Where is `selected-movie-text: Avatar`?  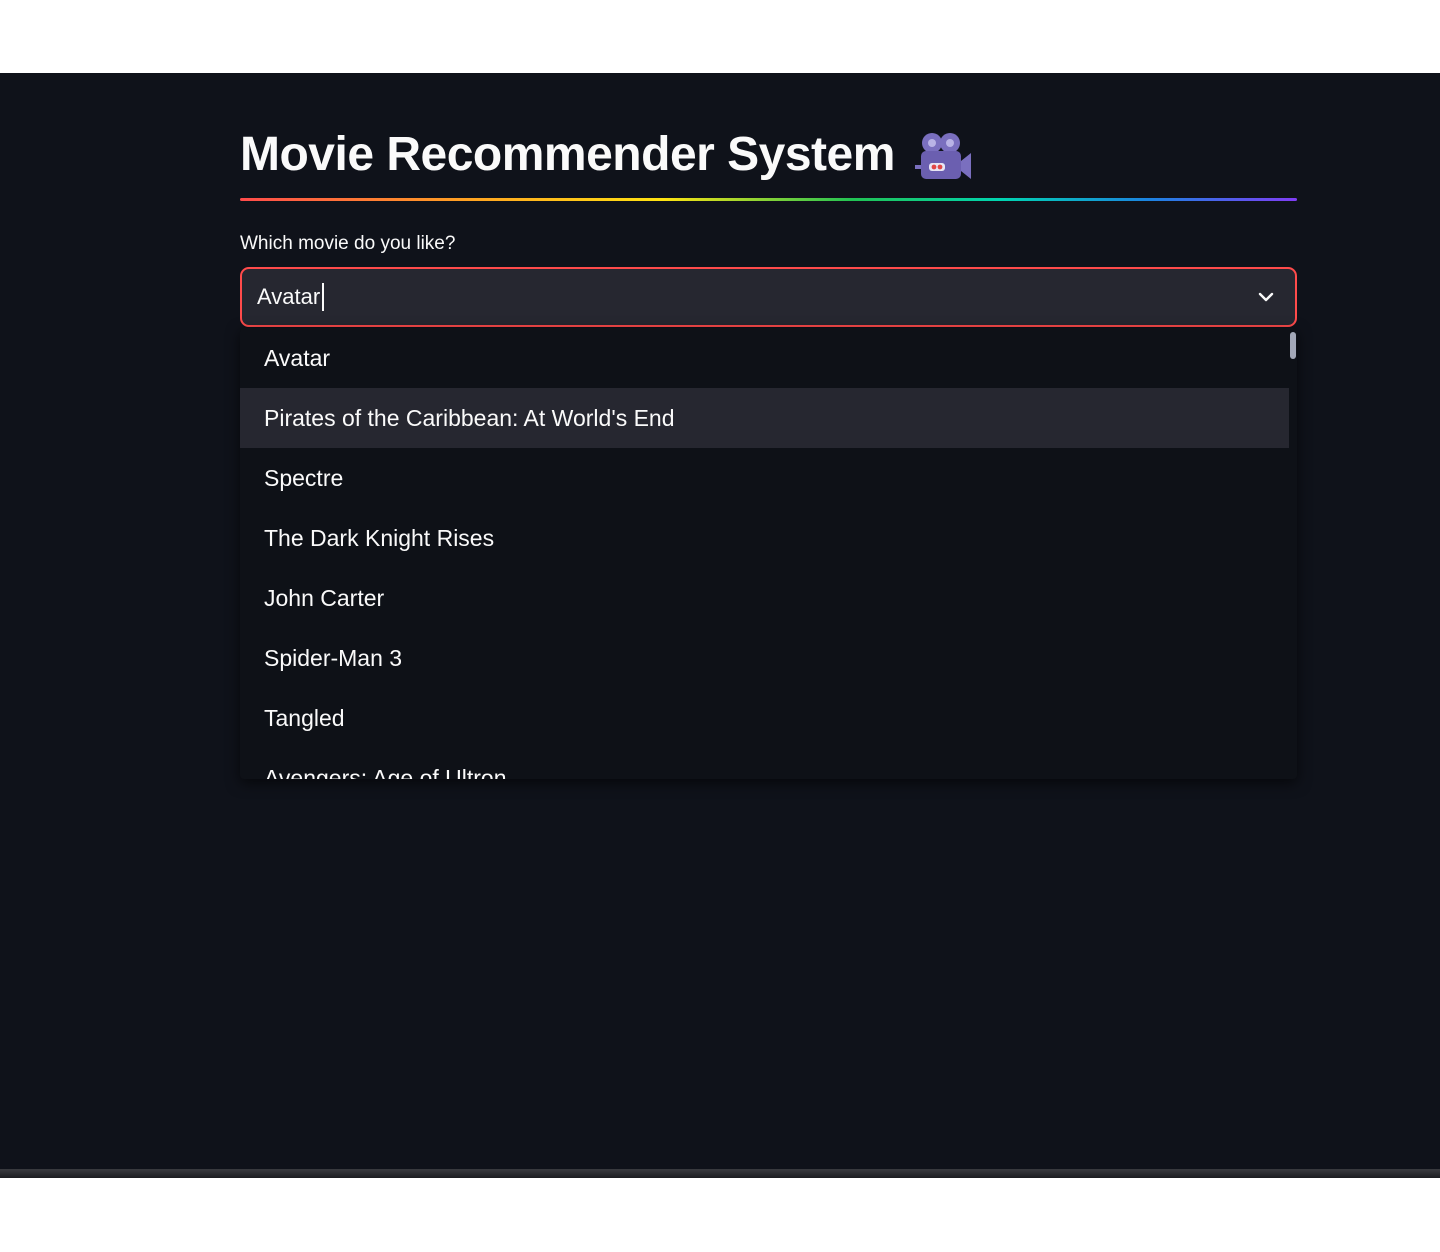 selected-movie-text: Avatar is located at coordinates (289, 296).